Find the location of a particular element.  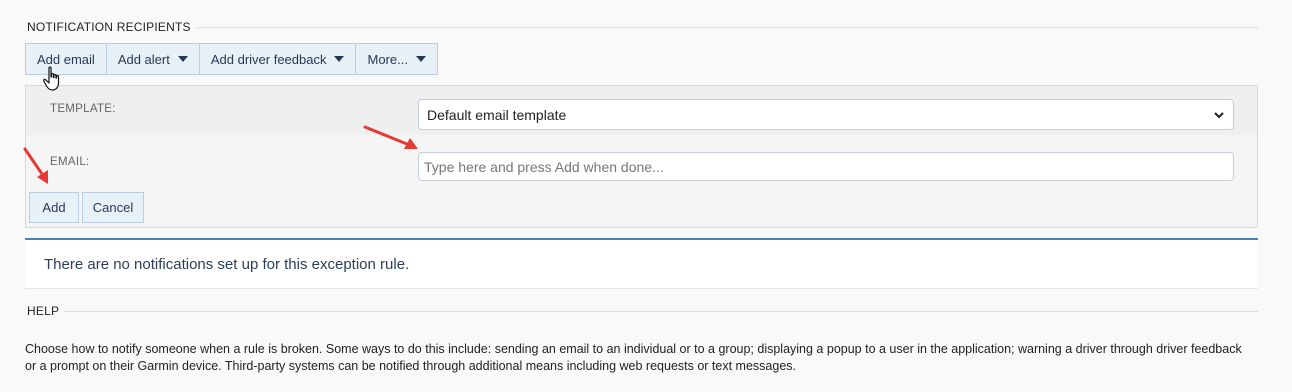

template-label: TEMPLATE: is located at coordinates (83, 109).